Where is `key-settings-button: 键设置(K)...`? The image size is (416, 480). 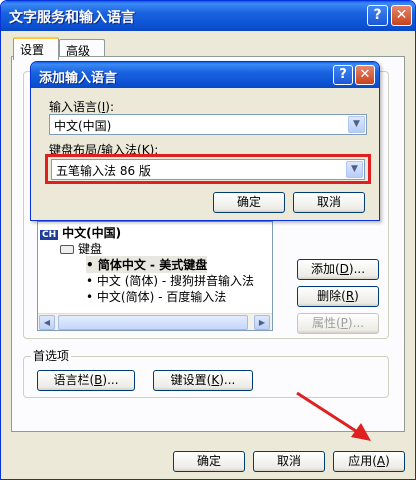 key-settings-button: 键设置(K)... is located at coordinates (203, 380).